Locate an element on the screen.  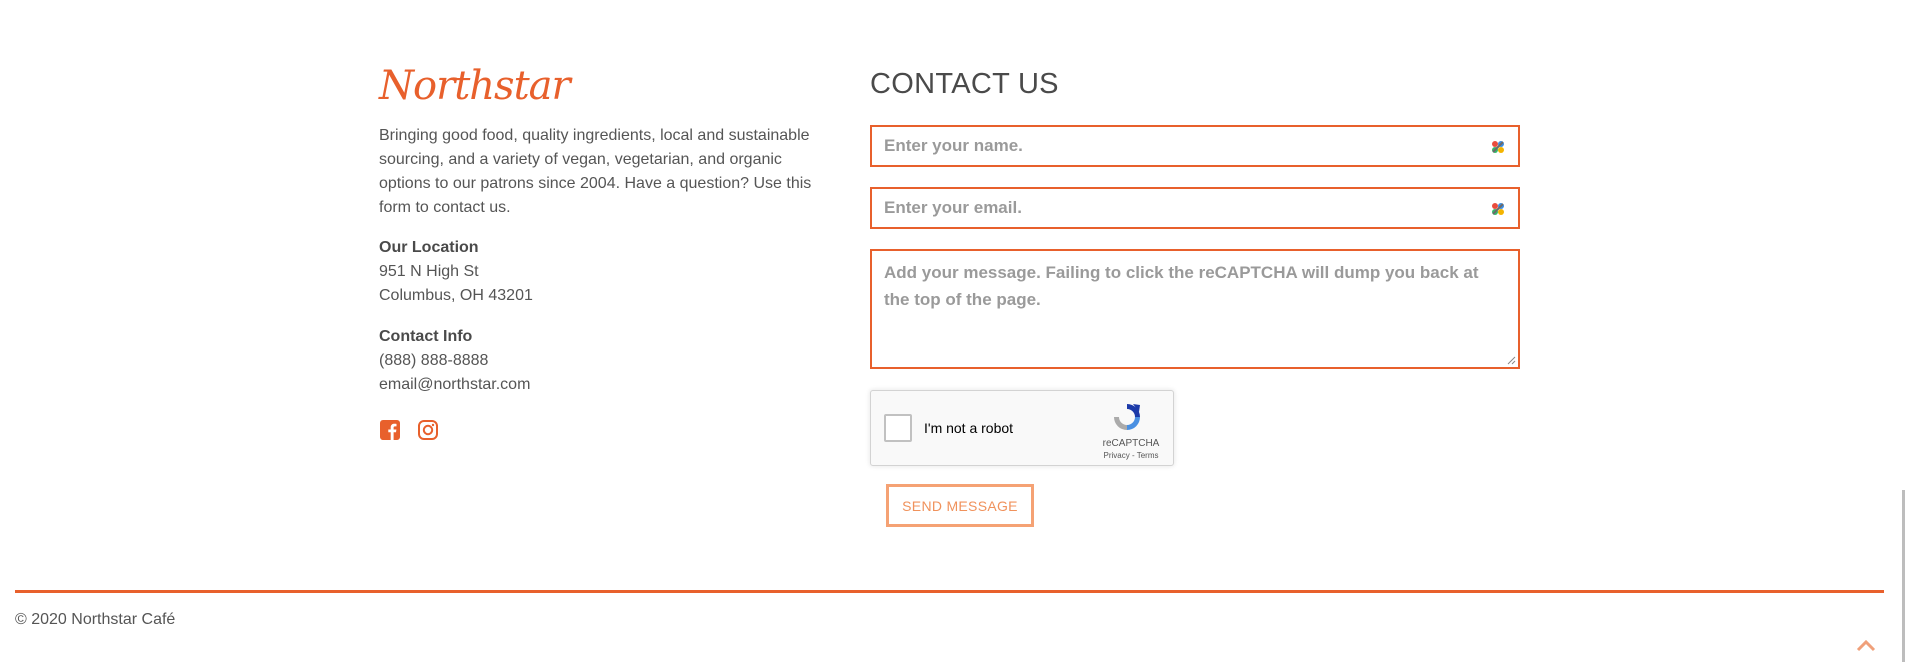
resize-handle-icon is located at coordinates (1511, 360).